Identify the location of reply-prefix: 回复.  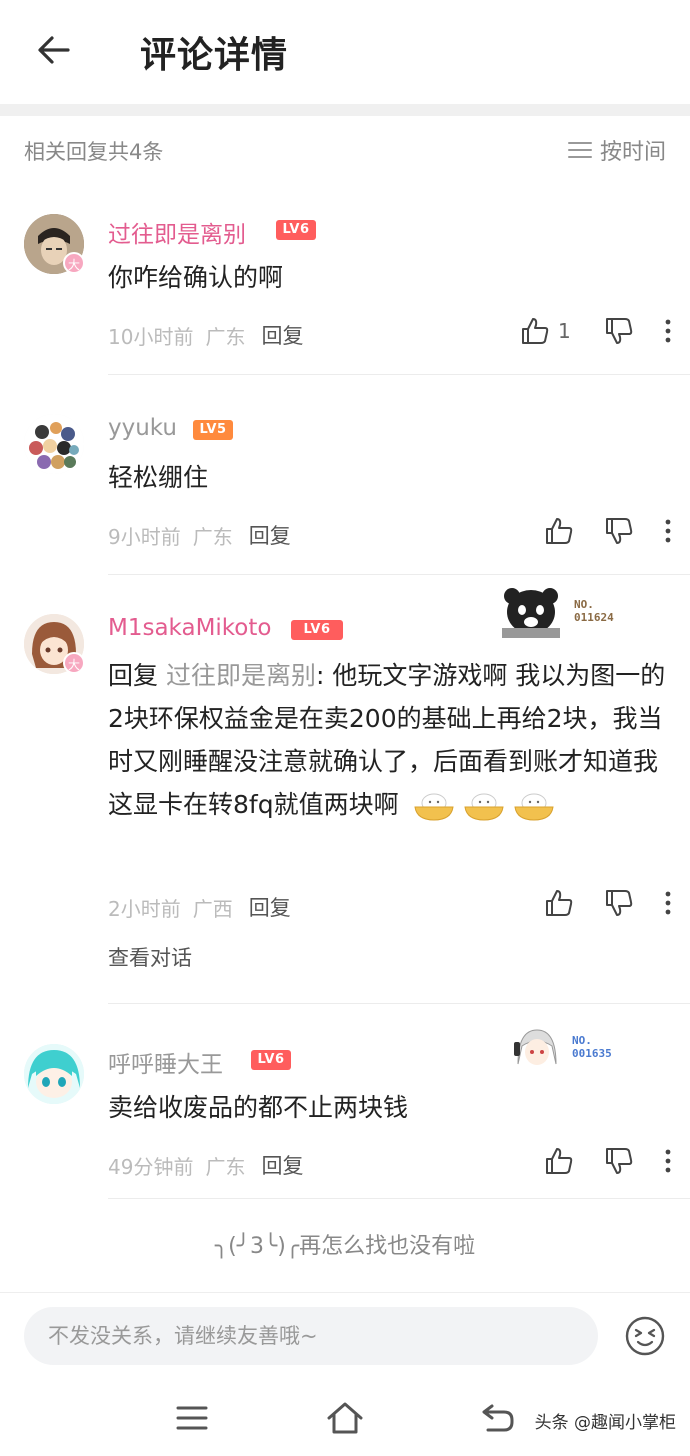
(137, 675).